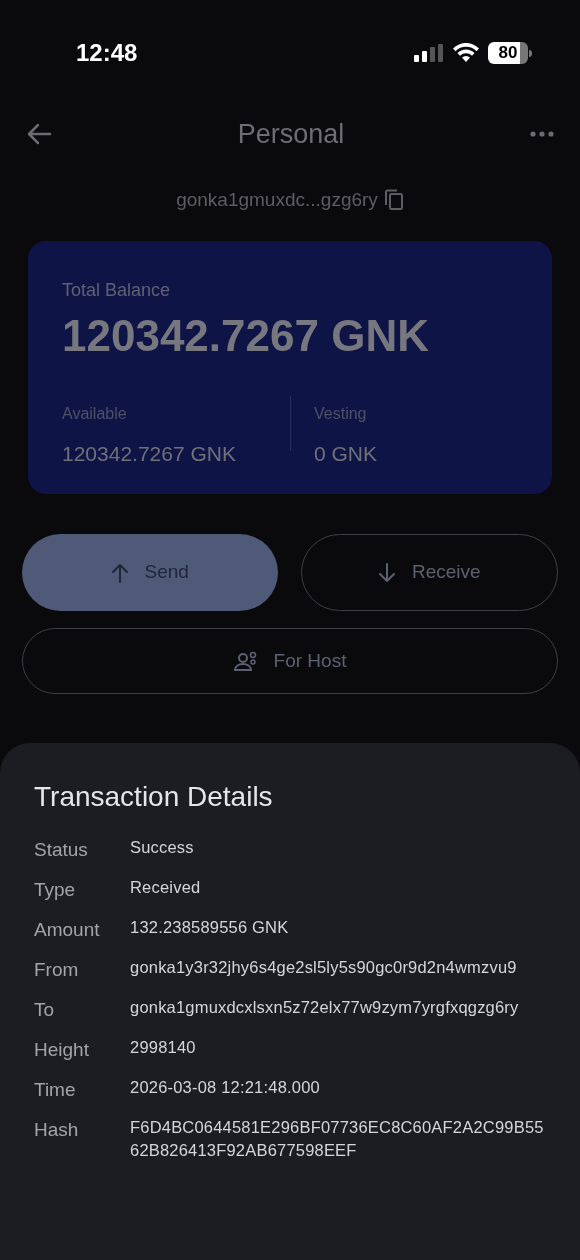  Describe the element at coordinates (62, 1050) in the screenshot. I see `detail-label: Height` at that location.